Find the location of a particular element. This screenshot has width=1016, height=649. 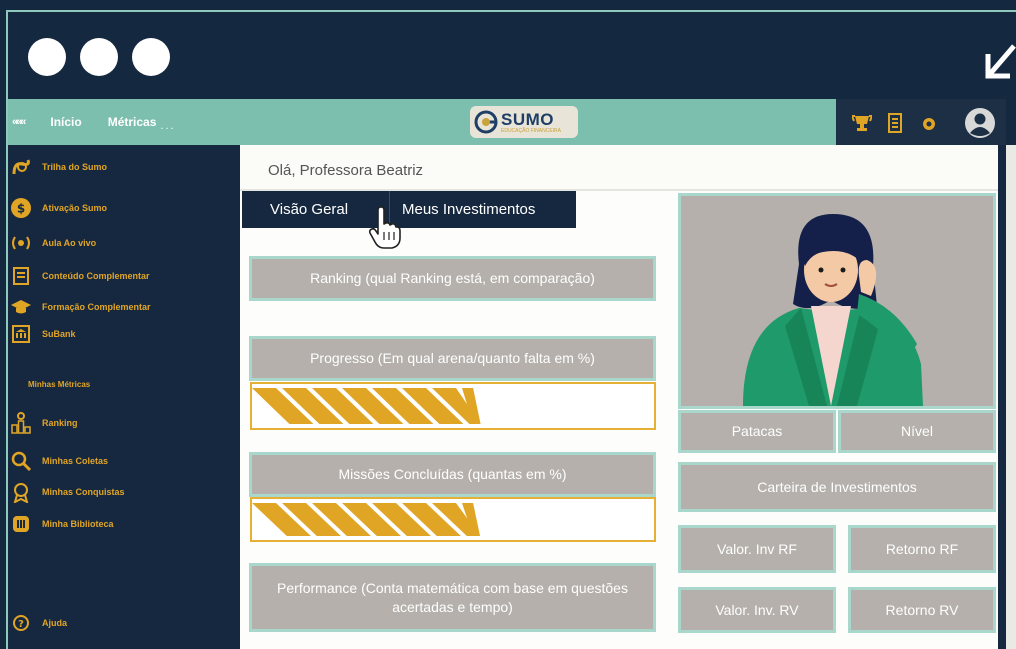

sidebar-item-label: Minhas Coletas is located at coordinates (75, 461).